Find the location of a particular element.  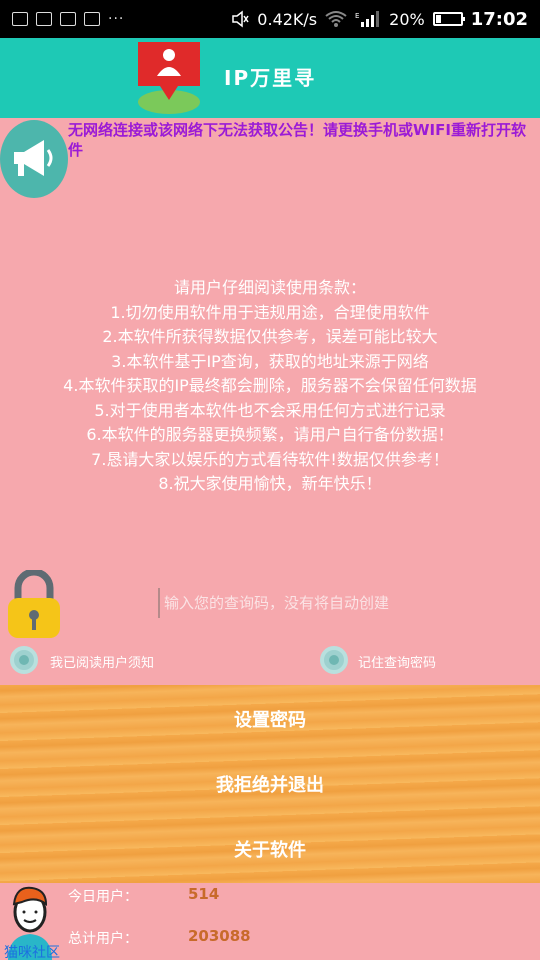

app-title: IP万里寻 is located at coordinates (270, 78).